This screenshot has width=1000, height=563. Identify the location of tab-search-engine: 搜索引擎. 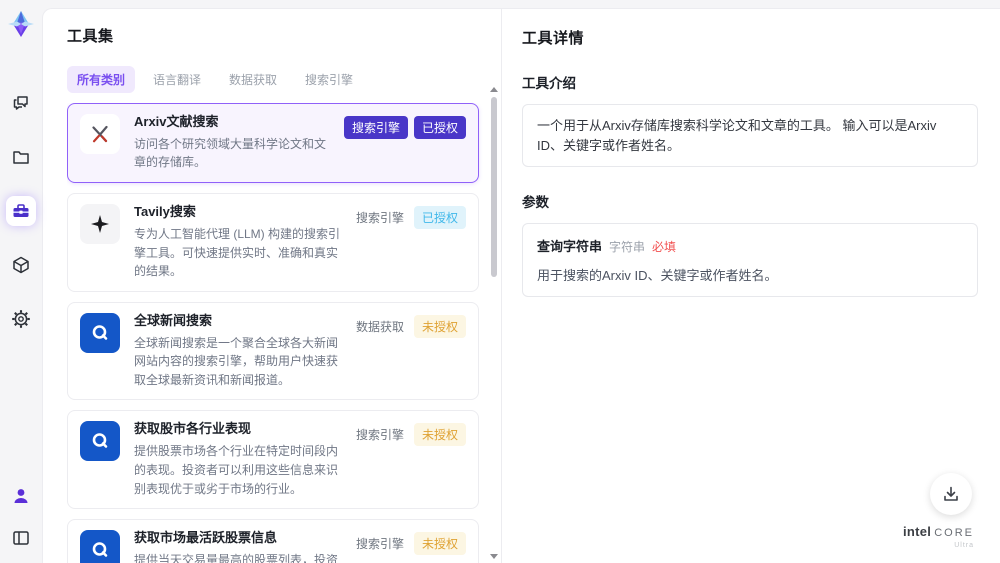
(329, 79).